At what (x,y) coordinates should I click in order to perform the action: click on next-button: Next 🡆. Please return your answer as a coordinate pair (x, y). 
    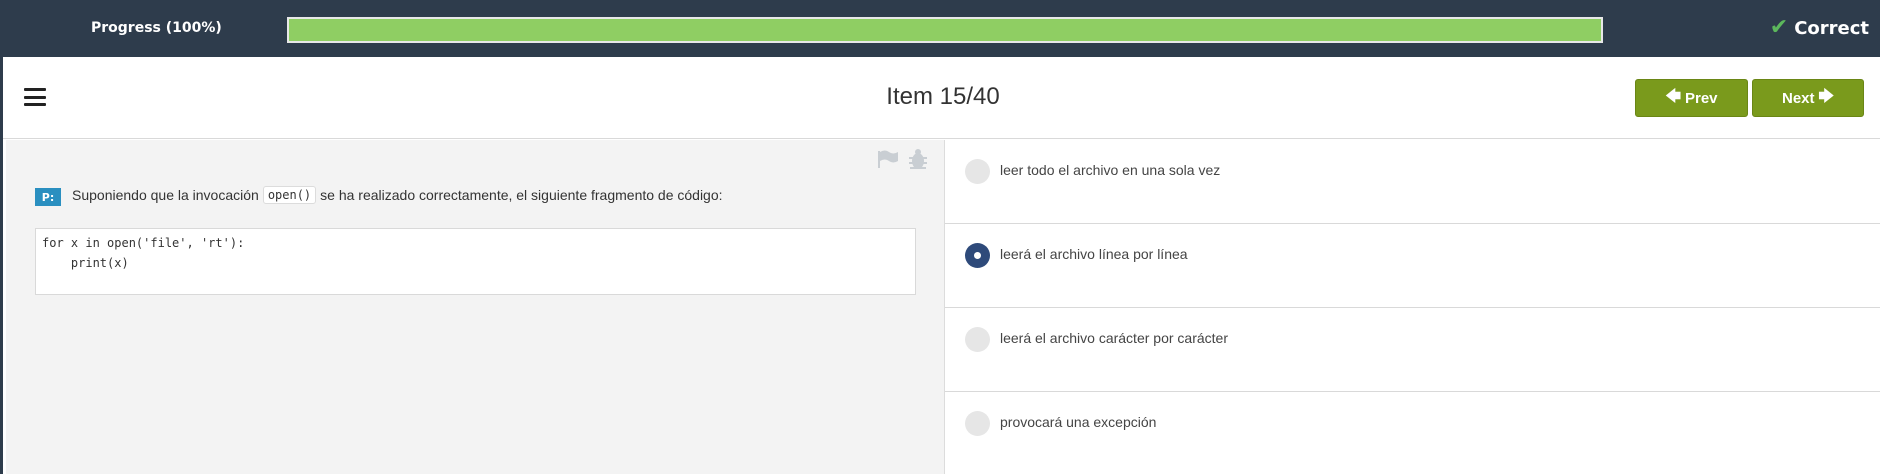
    Looking at the image, I should click on (1808, 98).